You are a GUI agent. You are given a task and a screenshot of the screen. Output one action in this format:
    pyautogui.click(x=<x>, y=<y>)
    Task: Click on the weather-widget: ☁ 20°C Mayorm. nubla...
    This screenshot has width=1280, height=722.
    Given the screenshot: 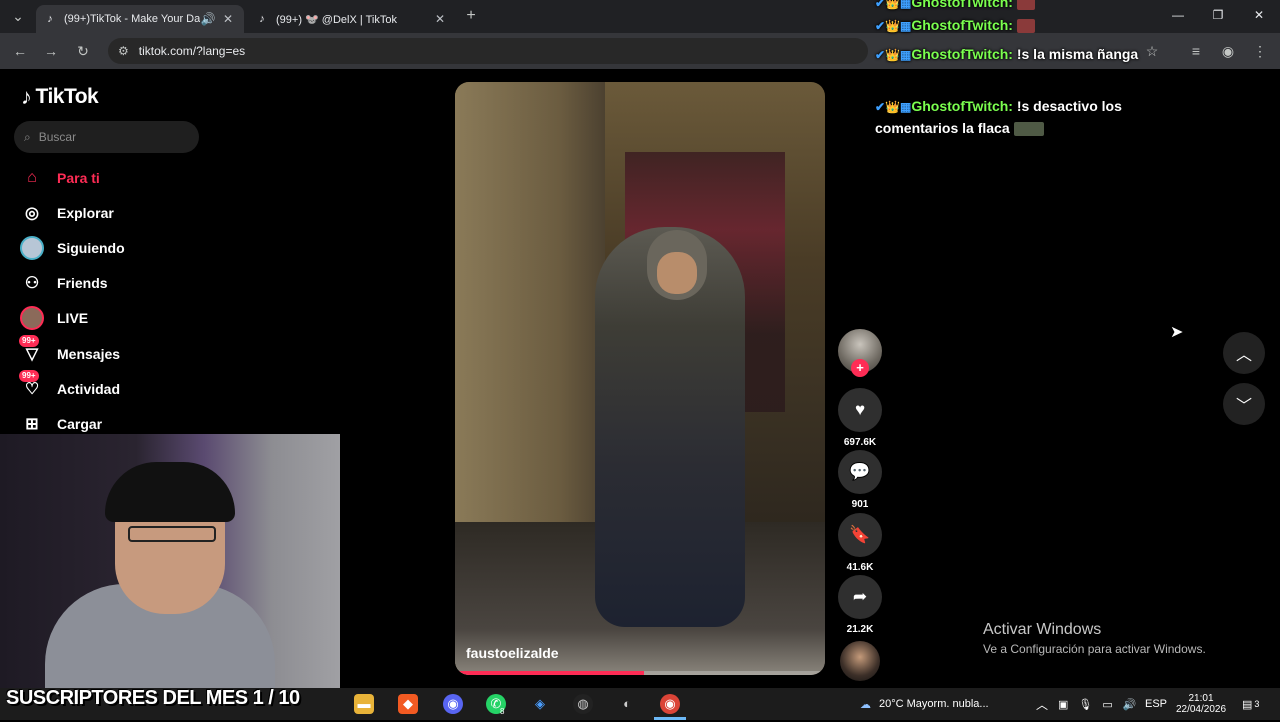 What is the action you would take?
    pyautogui.click(x=924, y=704)
    